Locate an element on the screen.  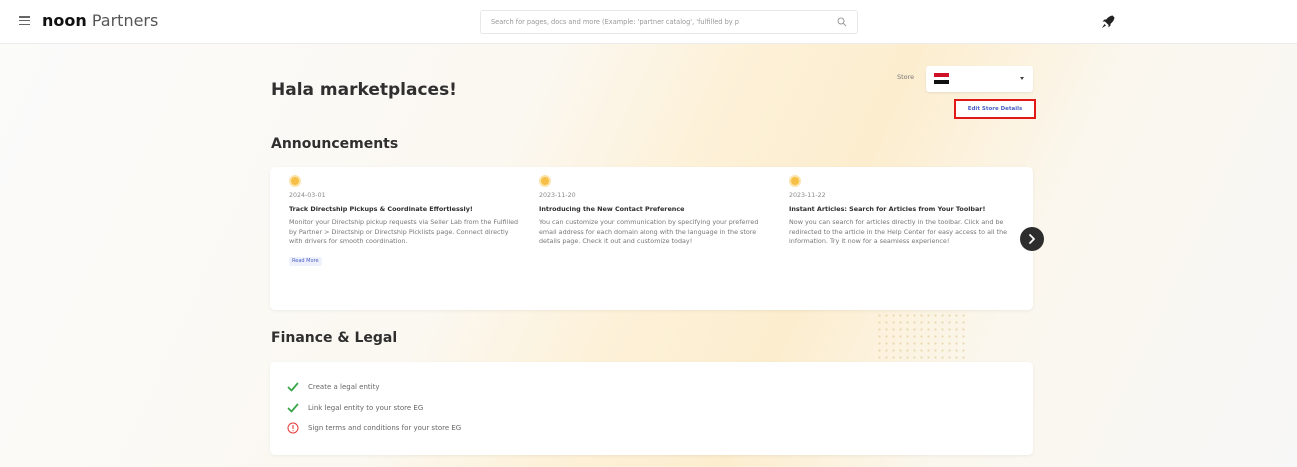
alert-circle-icon is located at coordinates (293, 428).